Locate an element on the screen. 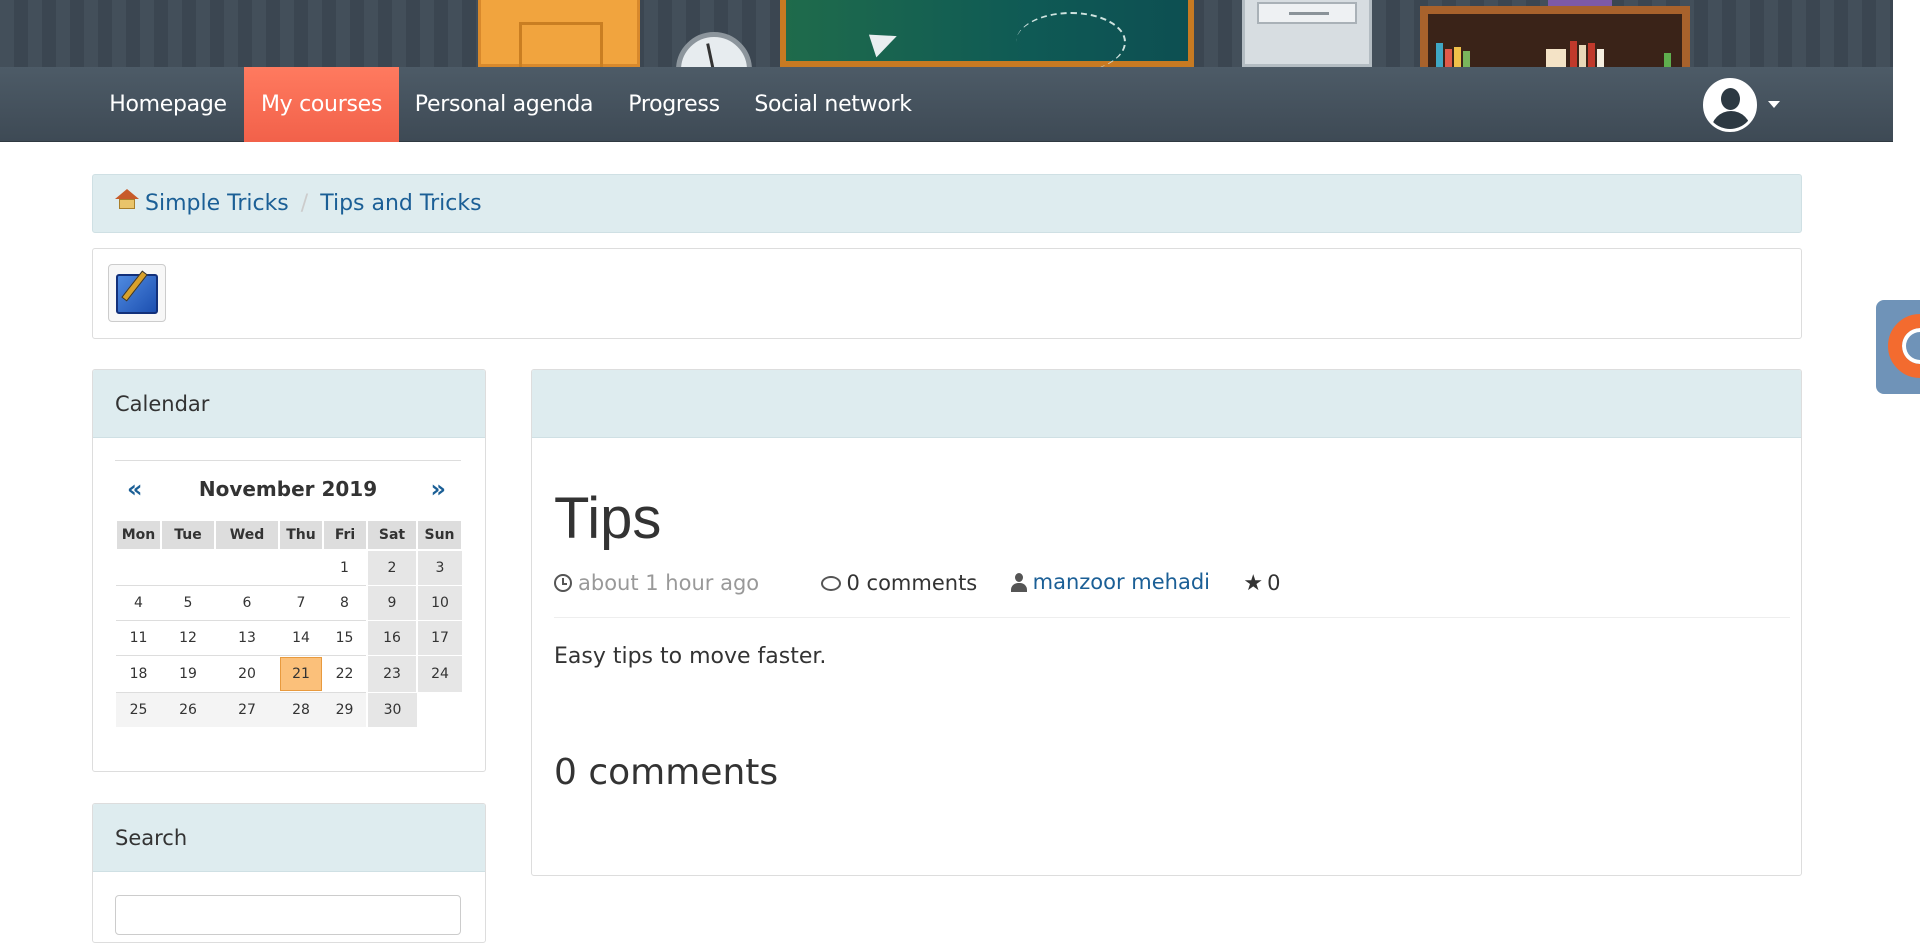  calendar-day: 21 is located at coordinates (301, 674).